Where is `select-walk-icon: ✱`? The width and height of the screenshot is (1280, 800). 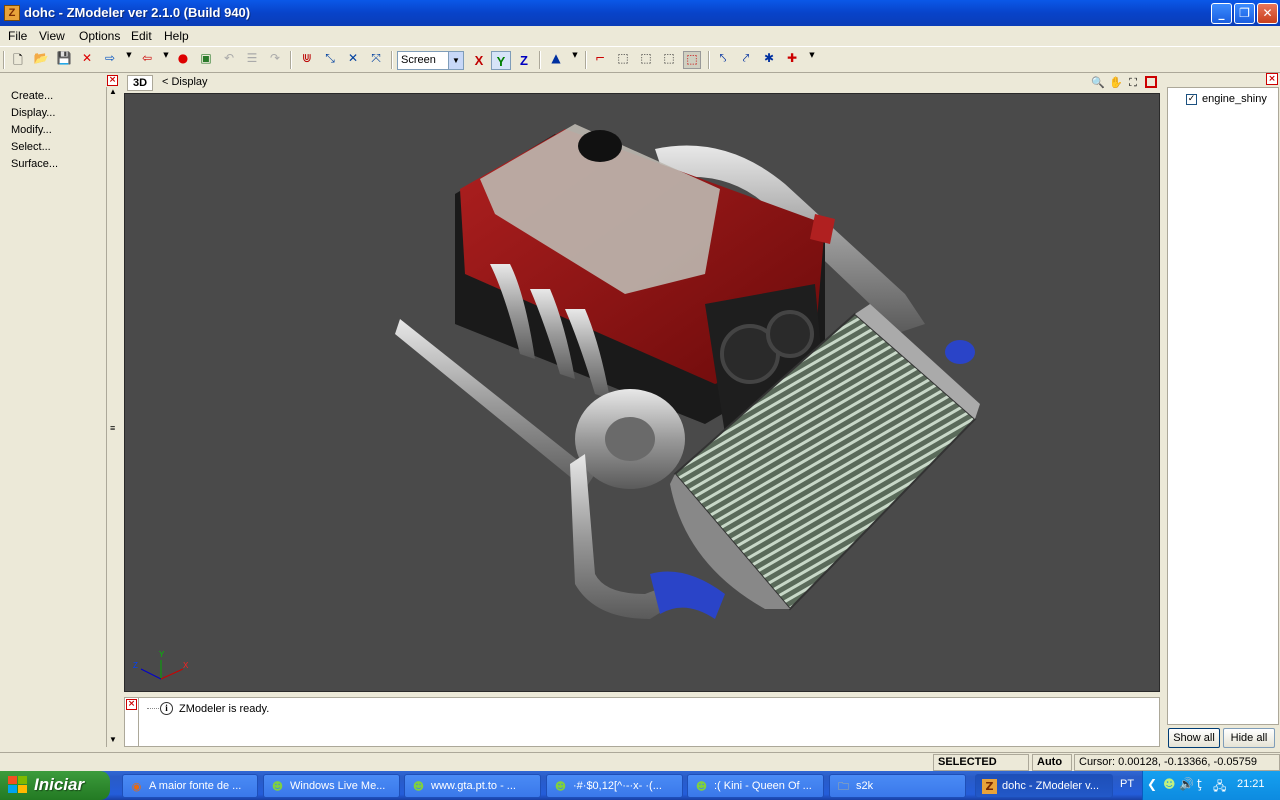
select-walk-icon: ✱ is located at coordinates (769, 60).